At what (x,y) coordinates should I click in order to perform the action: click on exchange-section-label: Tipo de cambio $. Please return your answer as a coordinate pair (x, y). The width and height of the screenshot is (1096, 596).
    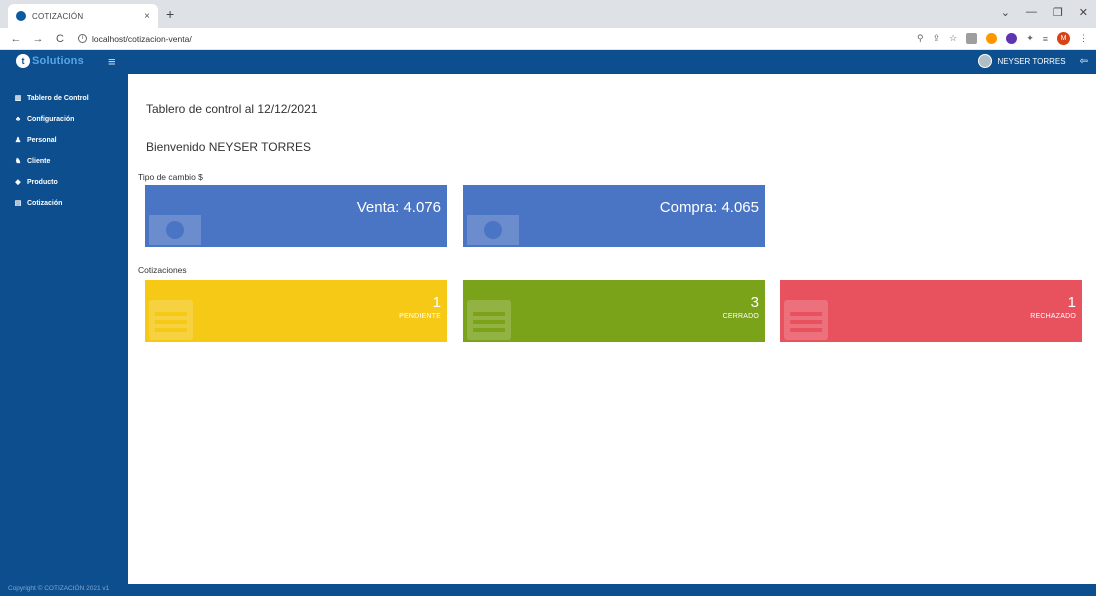
    Looking at the image, I should click on (170, 177).